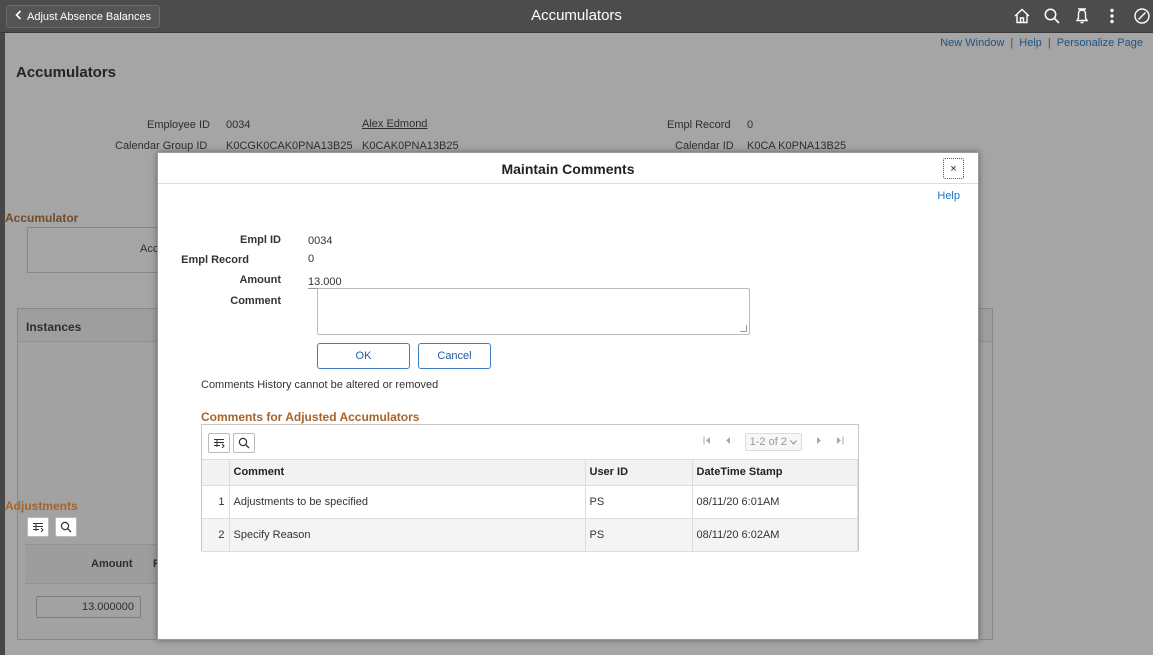  Describe the element at coordinates (530, 442) in the screenshot. I see `grid-toolbar: 1-2 of 2` at that location.